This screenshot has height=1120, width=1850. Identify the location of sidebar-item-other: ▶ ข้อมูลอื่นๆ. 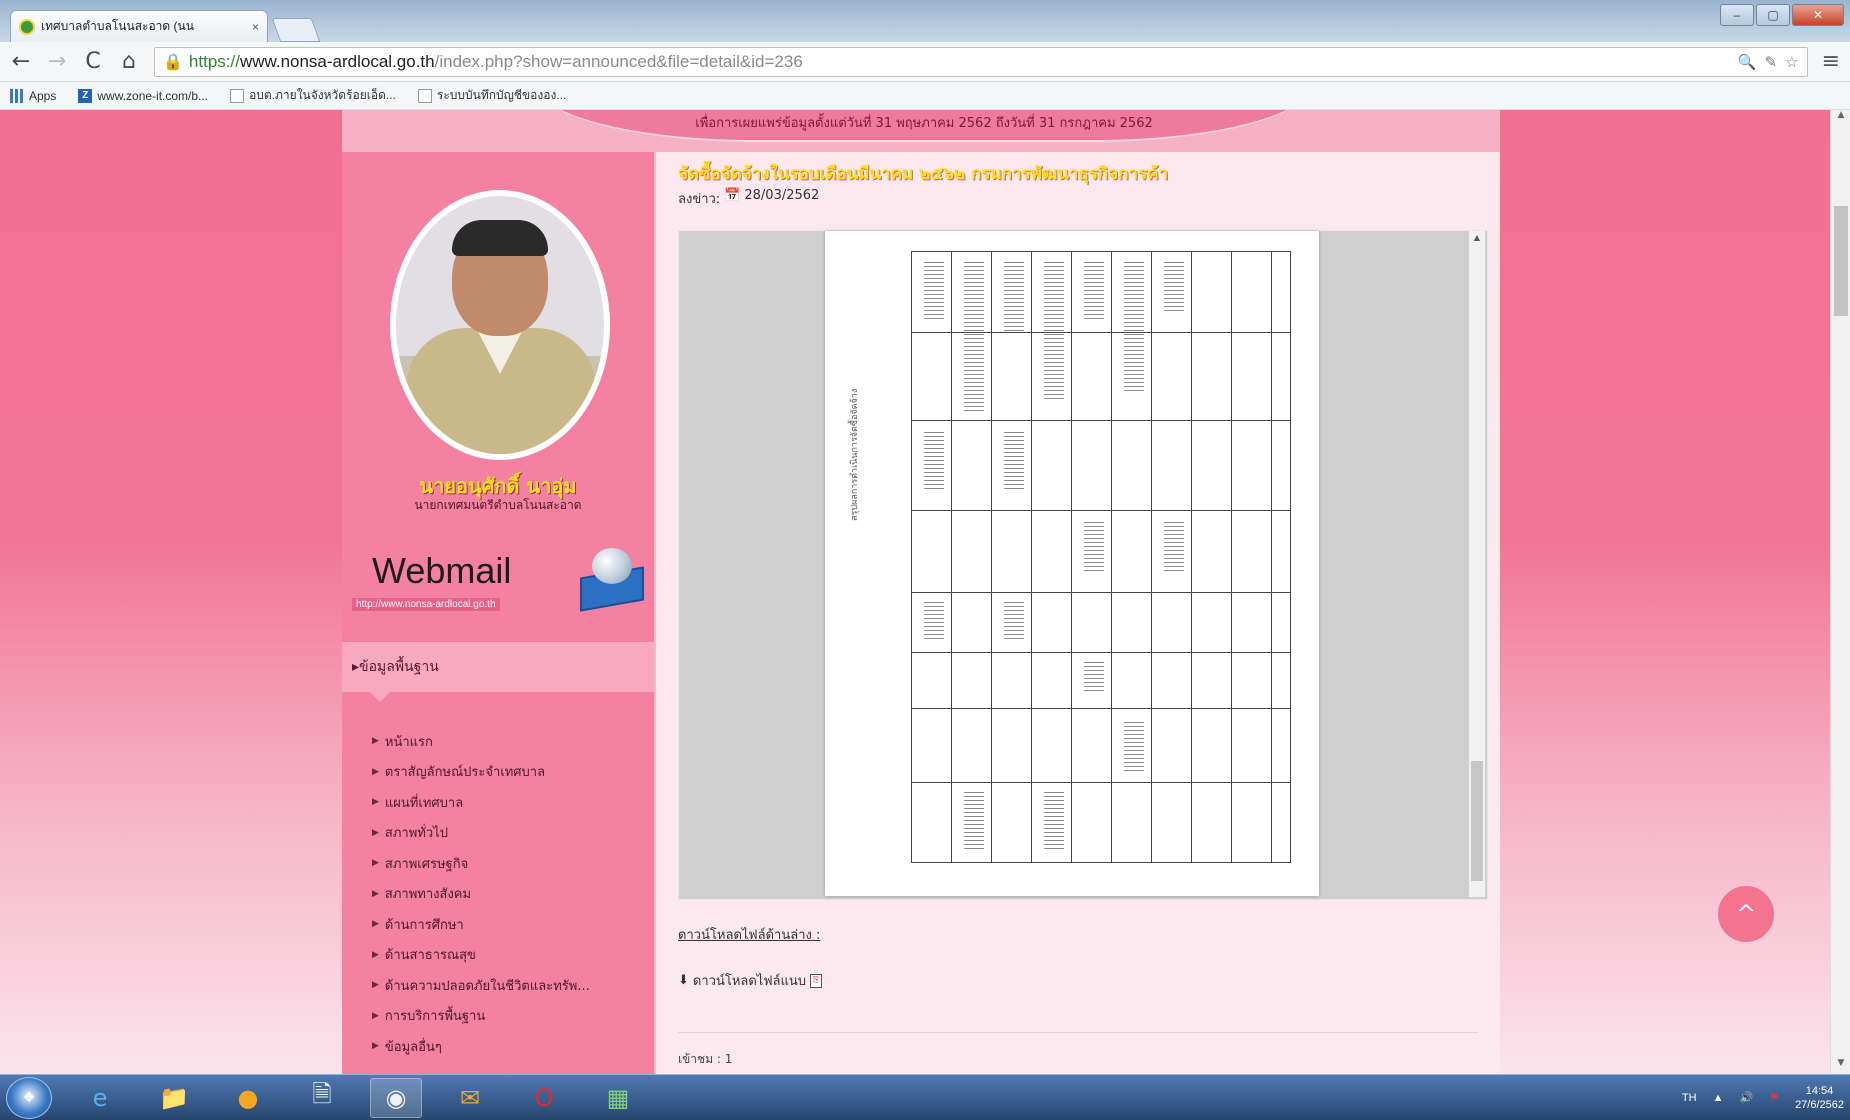
(481, 1046).